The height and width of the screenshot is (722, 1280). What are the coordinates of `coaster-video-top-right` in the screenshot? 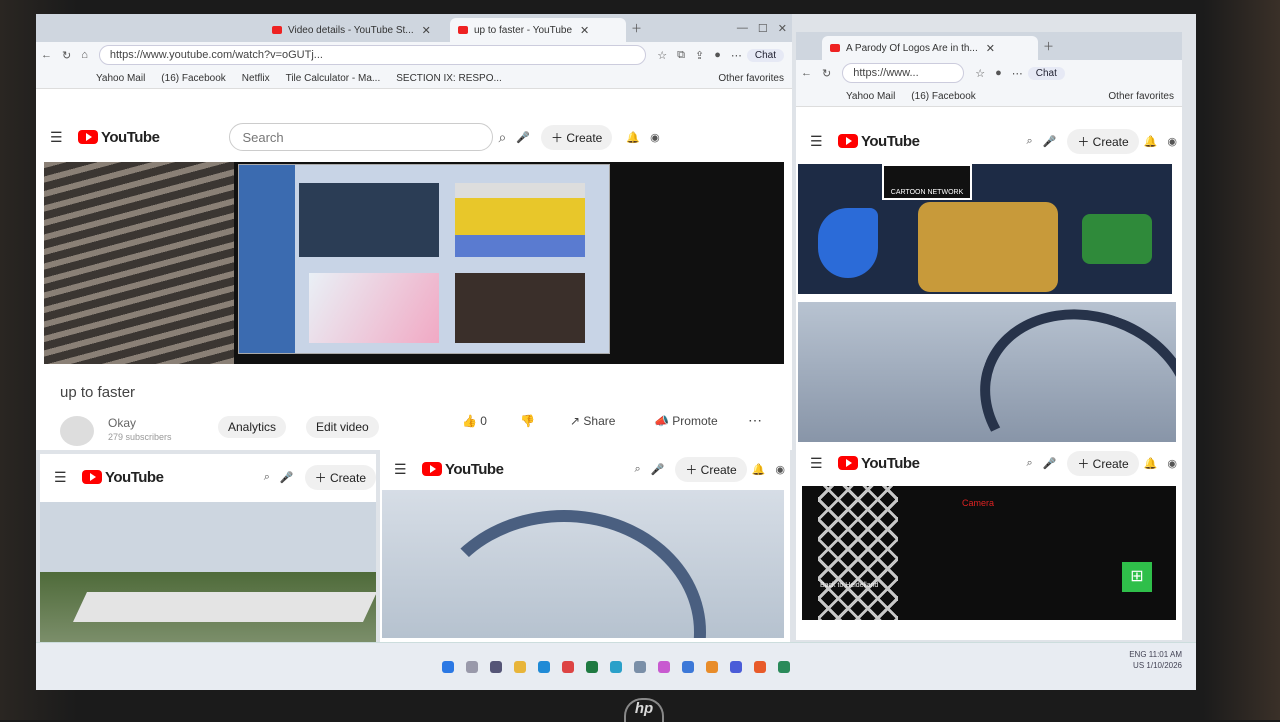 It's located at (987, 372).